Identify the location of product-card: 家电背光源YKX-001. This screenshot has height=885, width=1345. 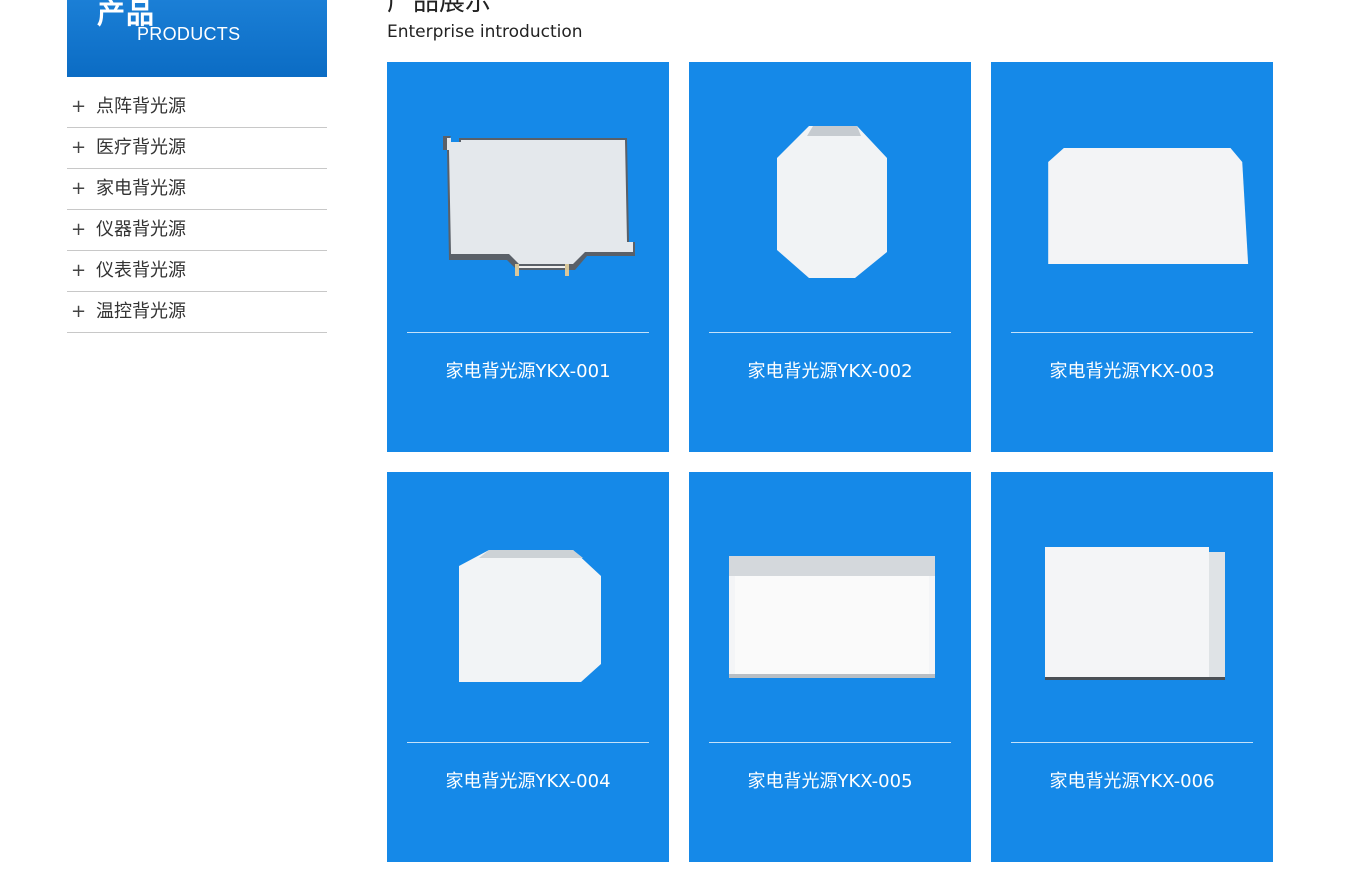
(528, 257).